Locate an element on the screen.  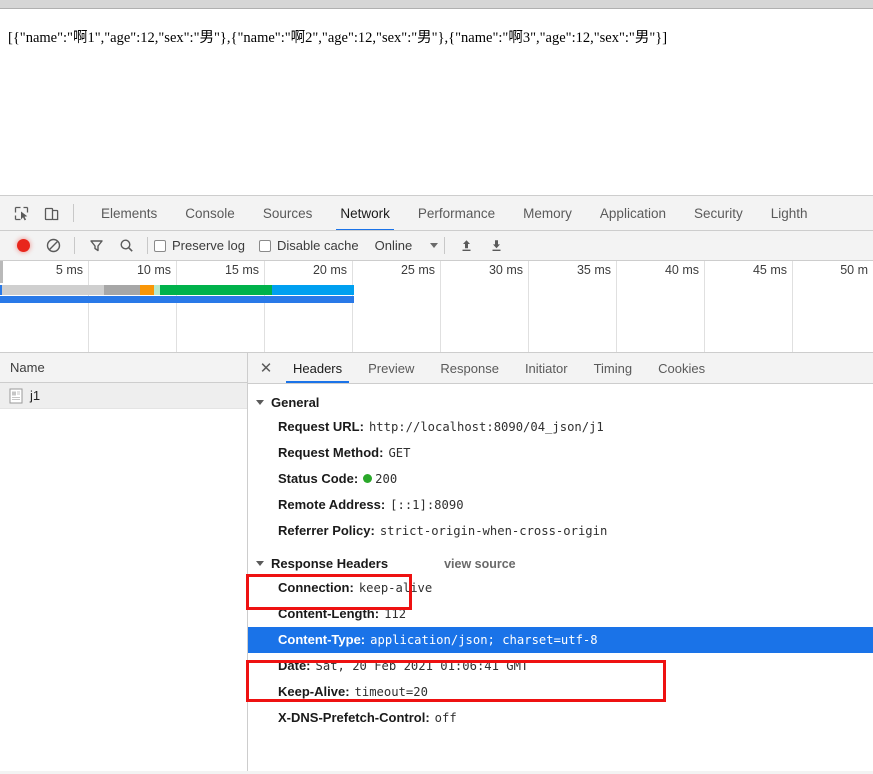
header-key: Status Code: is located at coordinates (318, 478).